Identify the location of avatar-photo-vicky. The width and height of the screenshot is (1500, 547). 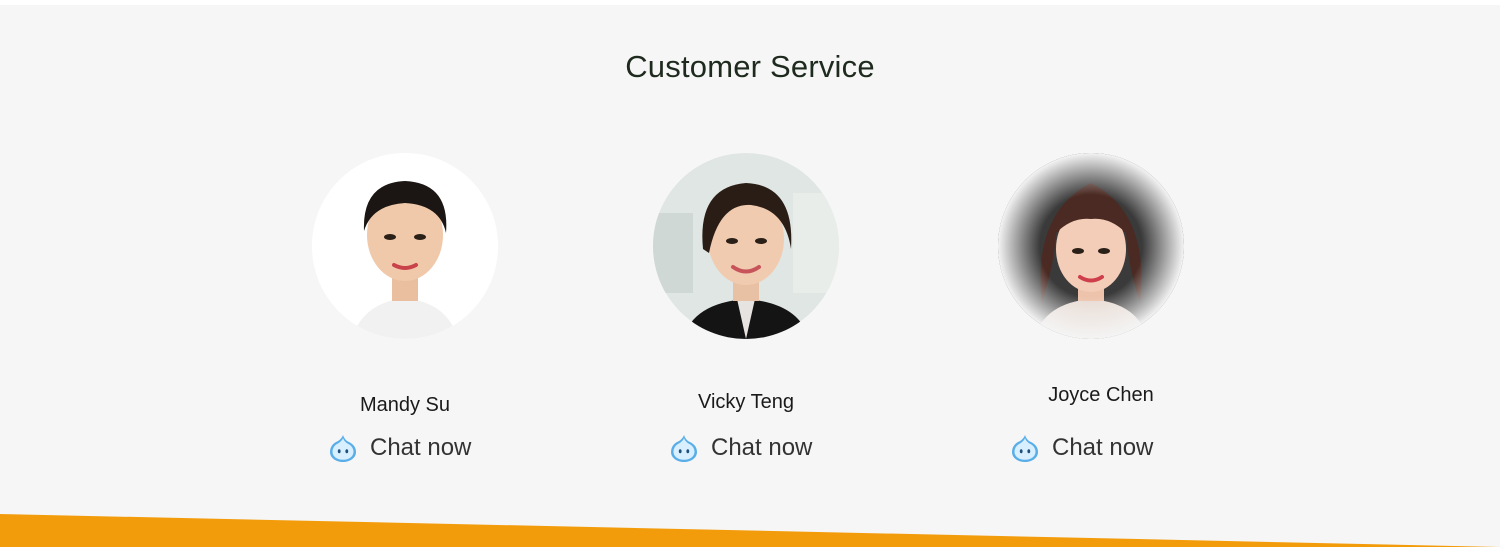
(746, 246).